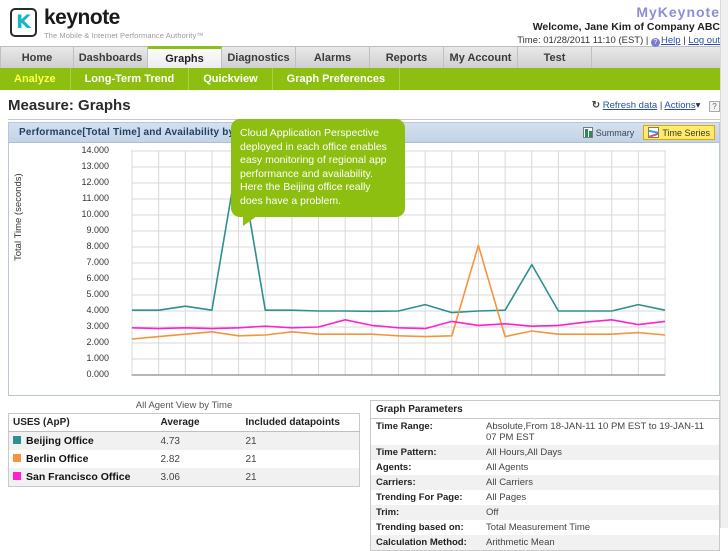  What do you see at coordinates (600, 452) in the screenshot?
I see `parameter-value: All Hours,All Days` at bounding box center [600, 452].